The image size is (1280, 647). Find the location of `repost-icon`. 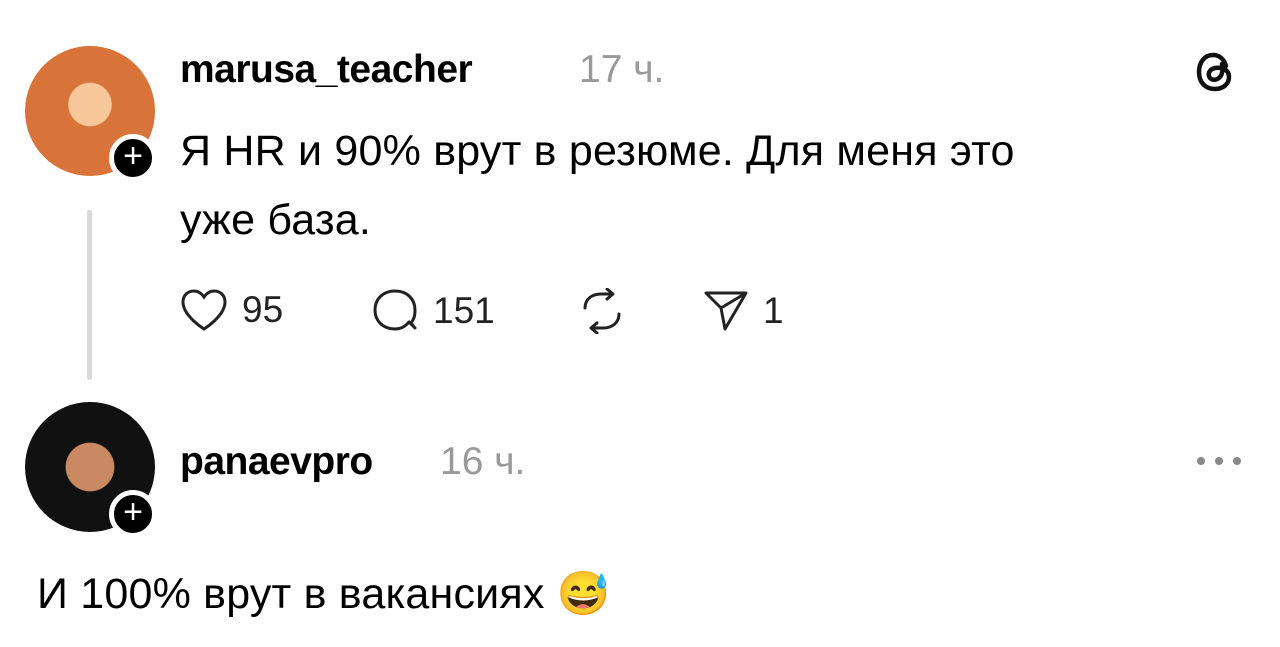

repost-icon is located at coordinates (602, 311).